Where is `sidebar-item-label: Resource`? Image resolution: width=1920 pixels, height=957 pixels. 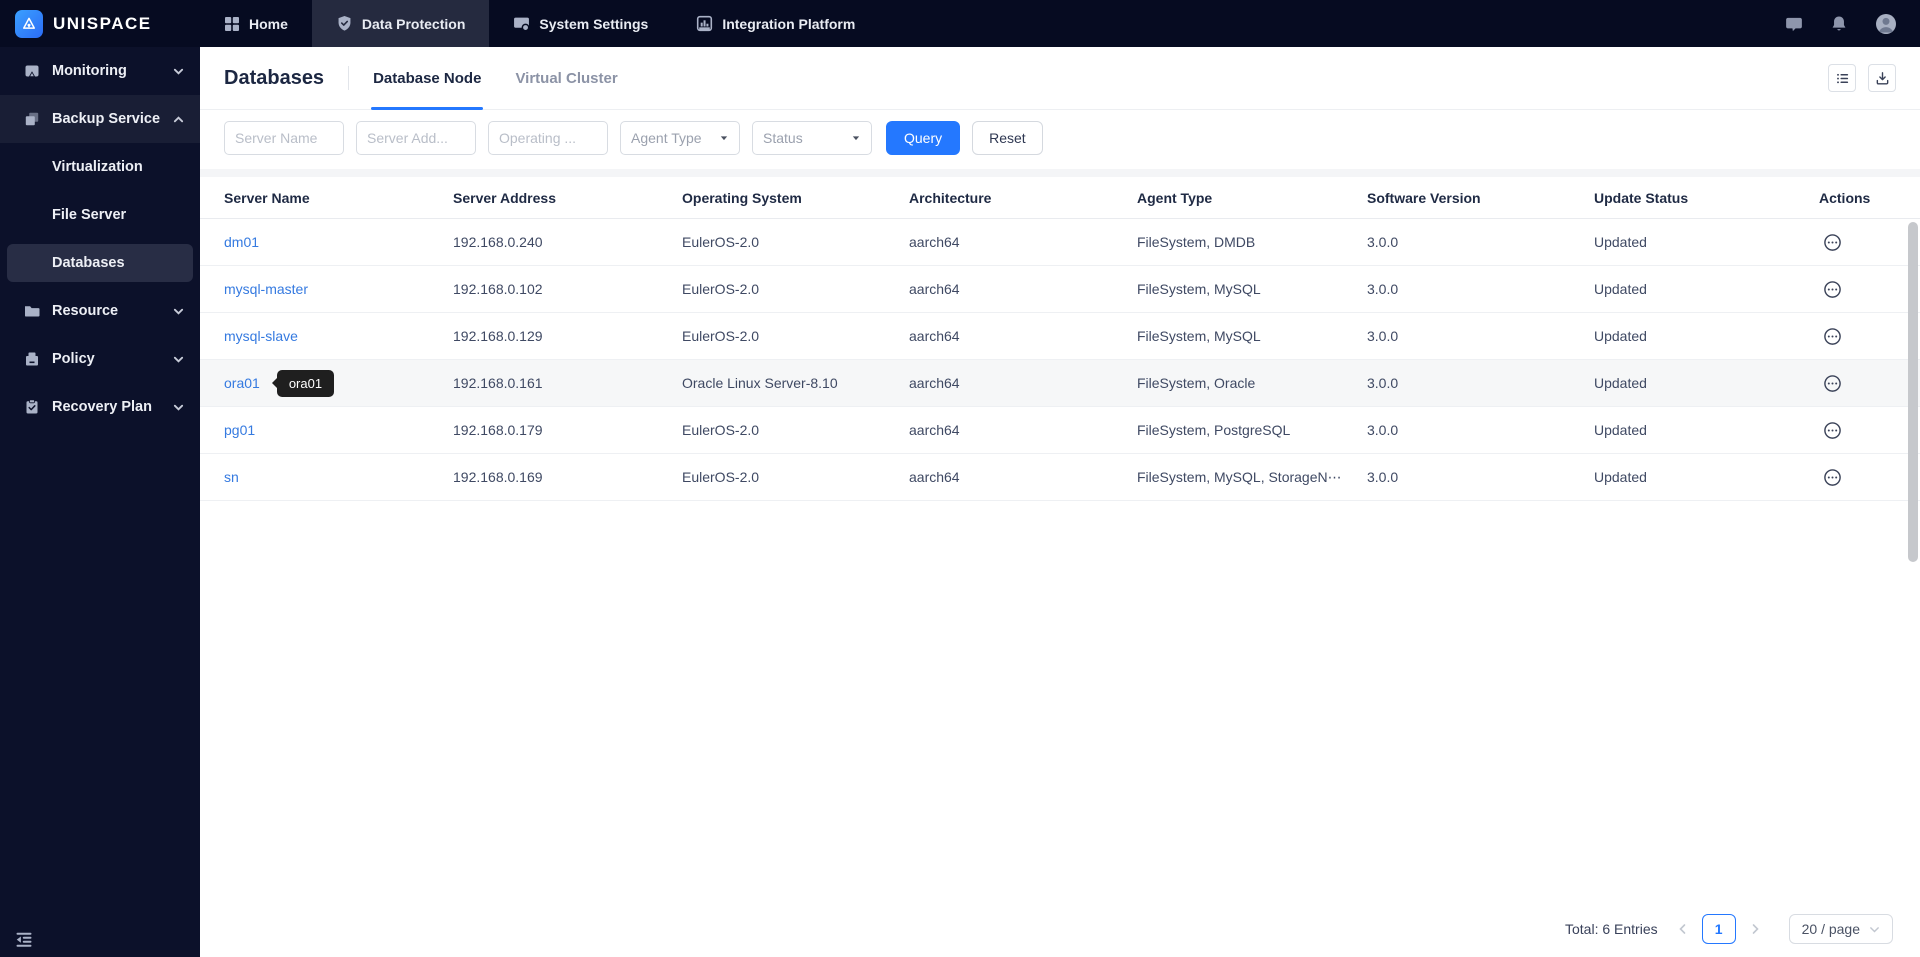
sidebar-item-label: Resource is located at coordinates (85, 311).